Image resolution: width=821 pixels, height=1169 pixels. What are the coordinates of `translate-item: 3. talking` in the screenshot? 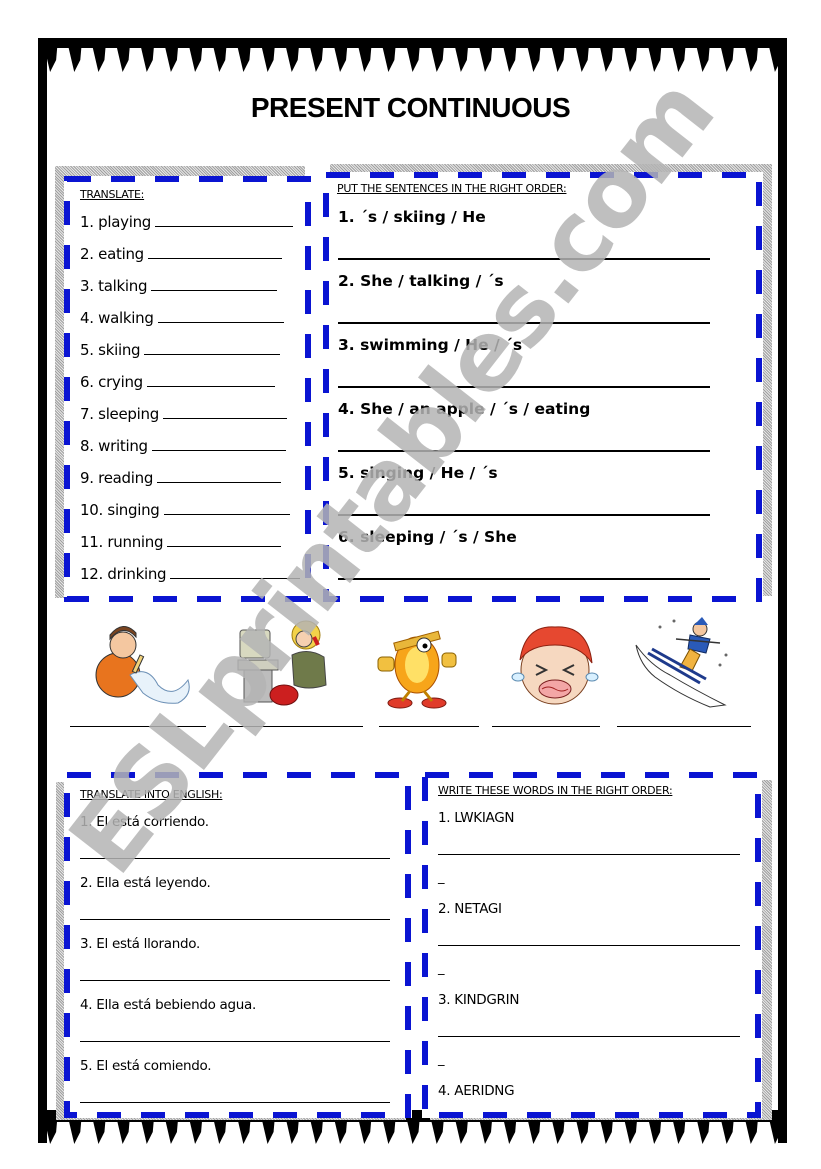 It's located at (179, 285).